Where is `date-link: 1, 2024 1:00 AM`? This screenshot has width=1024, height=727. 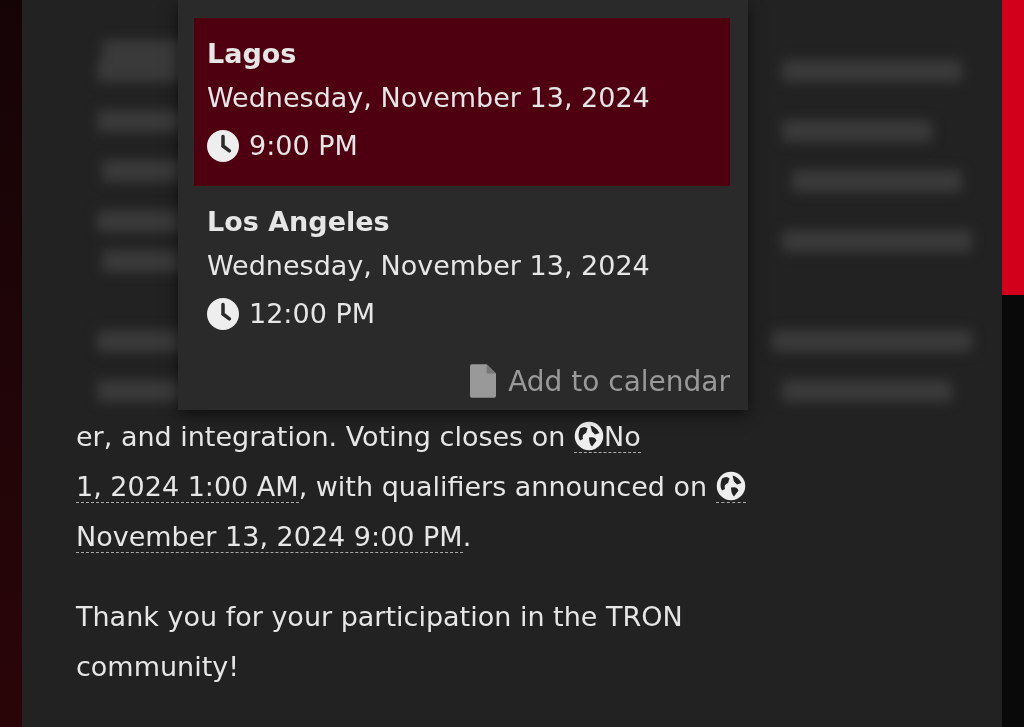
date-link: 1, 2024 1:00 AM is located at coordinates (187, 487).